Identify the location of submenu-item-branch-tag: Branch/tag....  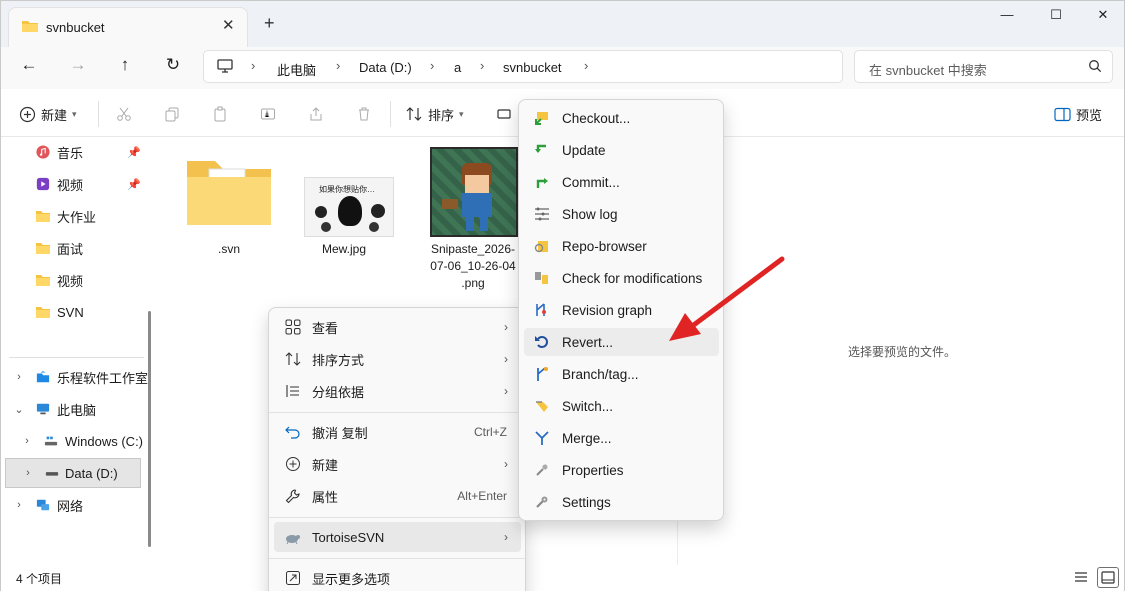
(621, 374).